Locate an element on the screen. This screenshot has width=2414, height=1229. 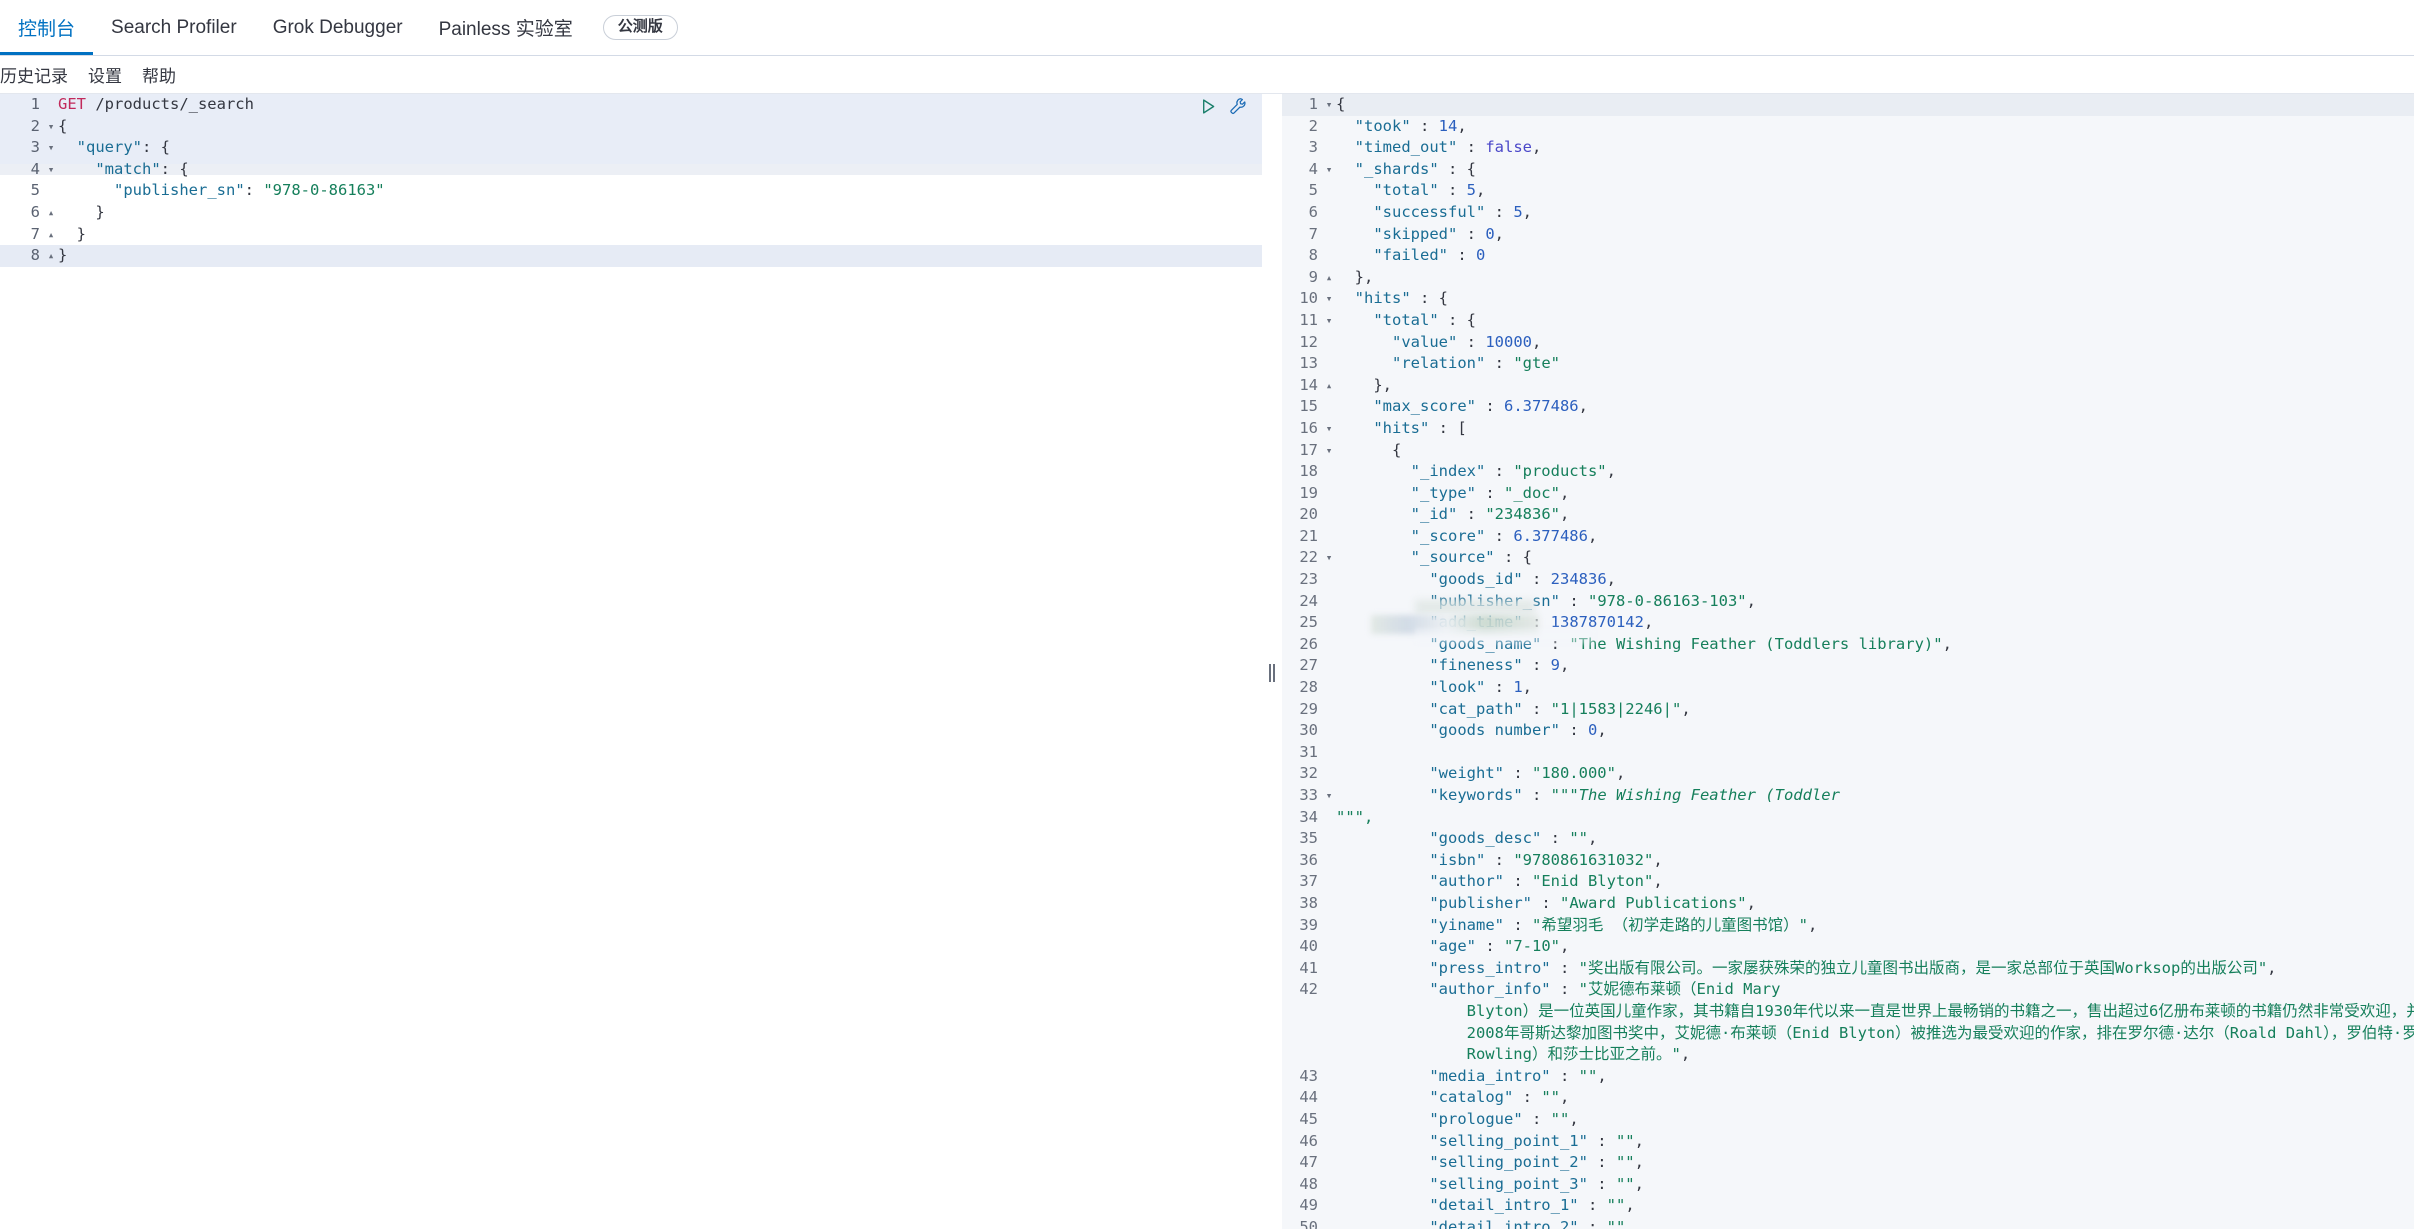
code-line: 32 "weight" : "180.000", is located at coordinates (1848, 774).